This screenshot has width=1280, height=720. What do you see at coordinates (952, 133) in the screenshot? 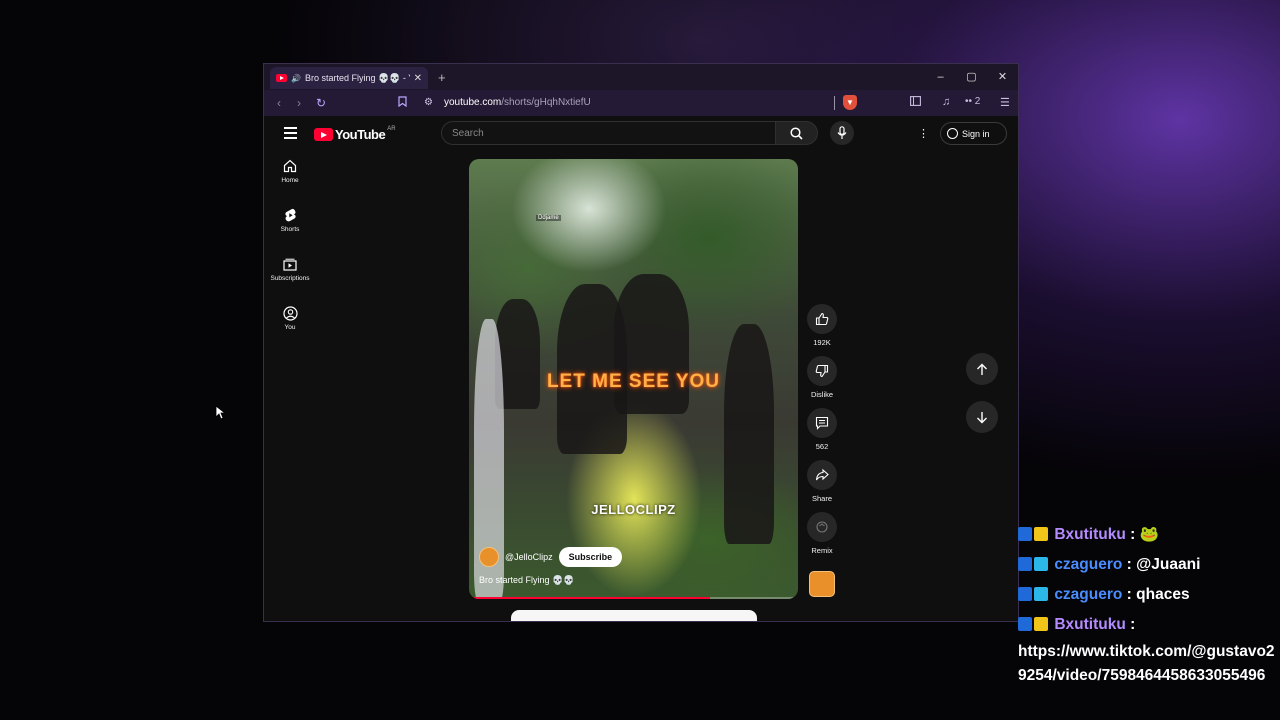
I see `account-icon` at bounding box center [952, 133].